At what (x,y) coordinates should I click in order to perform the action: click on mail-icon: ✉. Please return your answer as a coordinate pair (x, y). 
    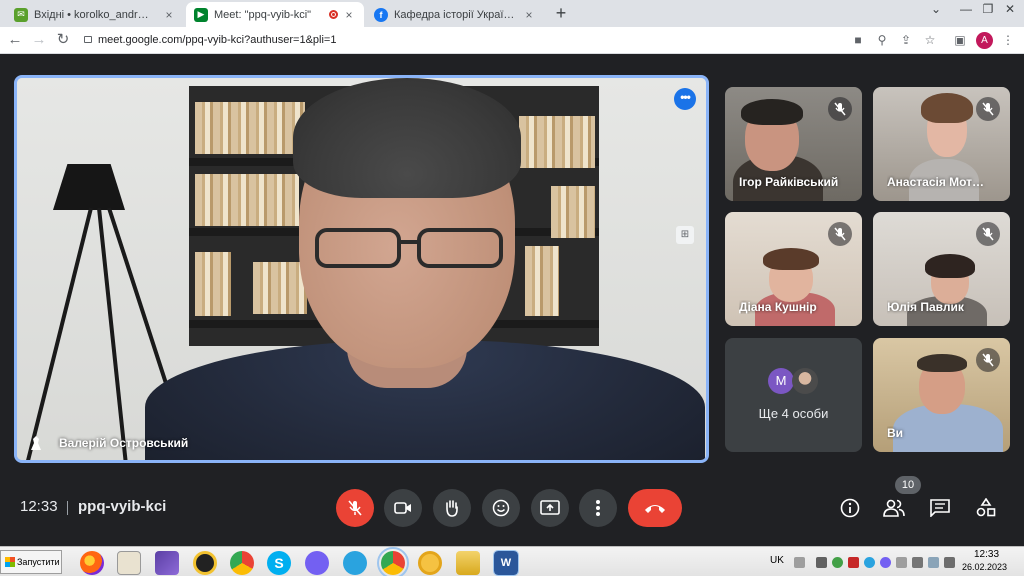
    Looking at the image, I should click on (21, 14).